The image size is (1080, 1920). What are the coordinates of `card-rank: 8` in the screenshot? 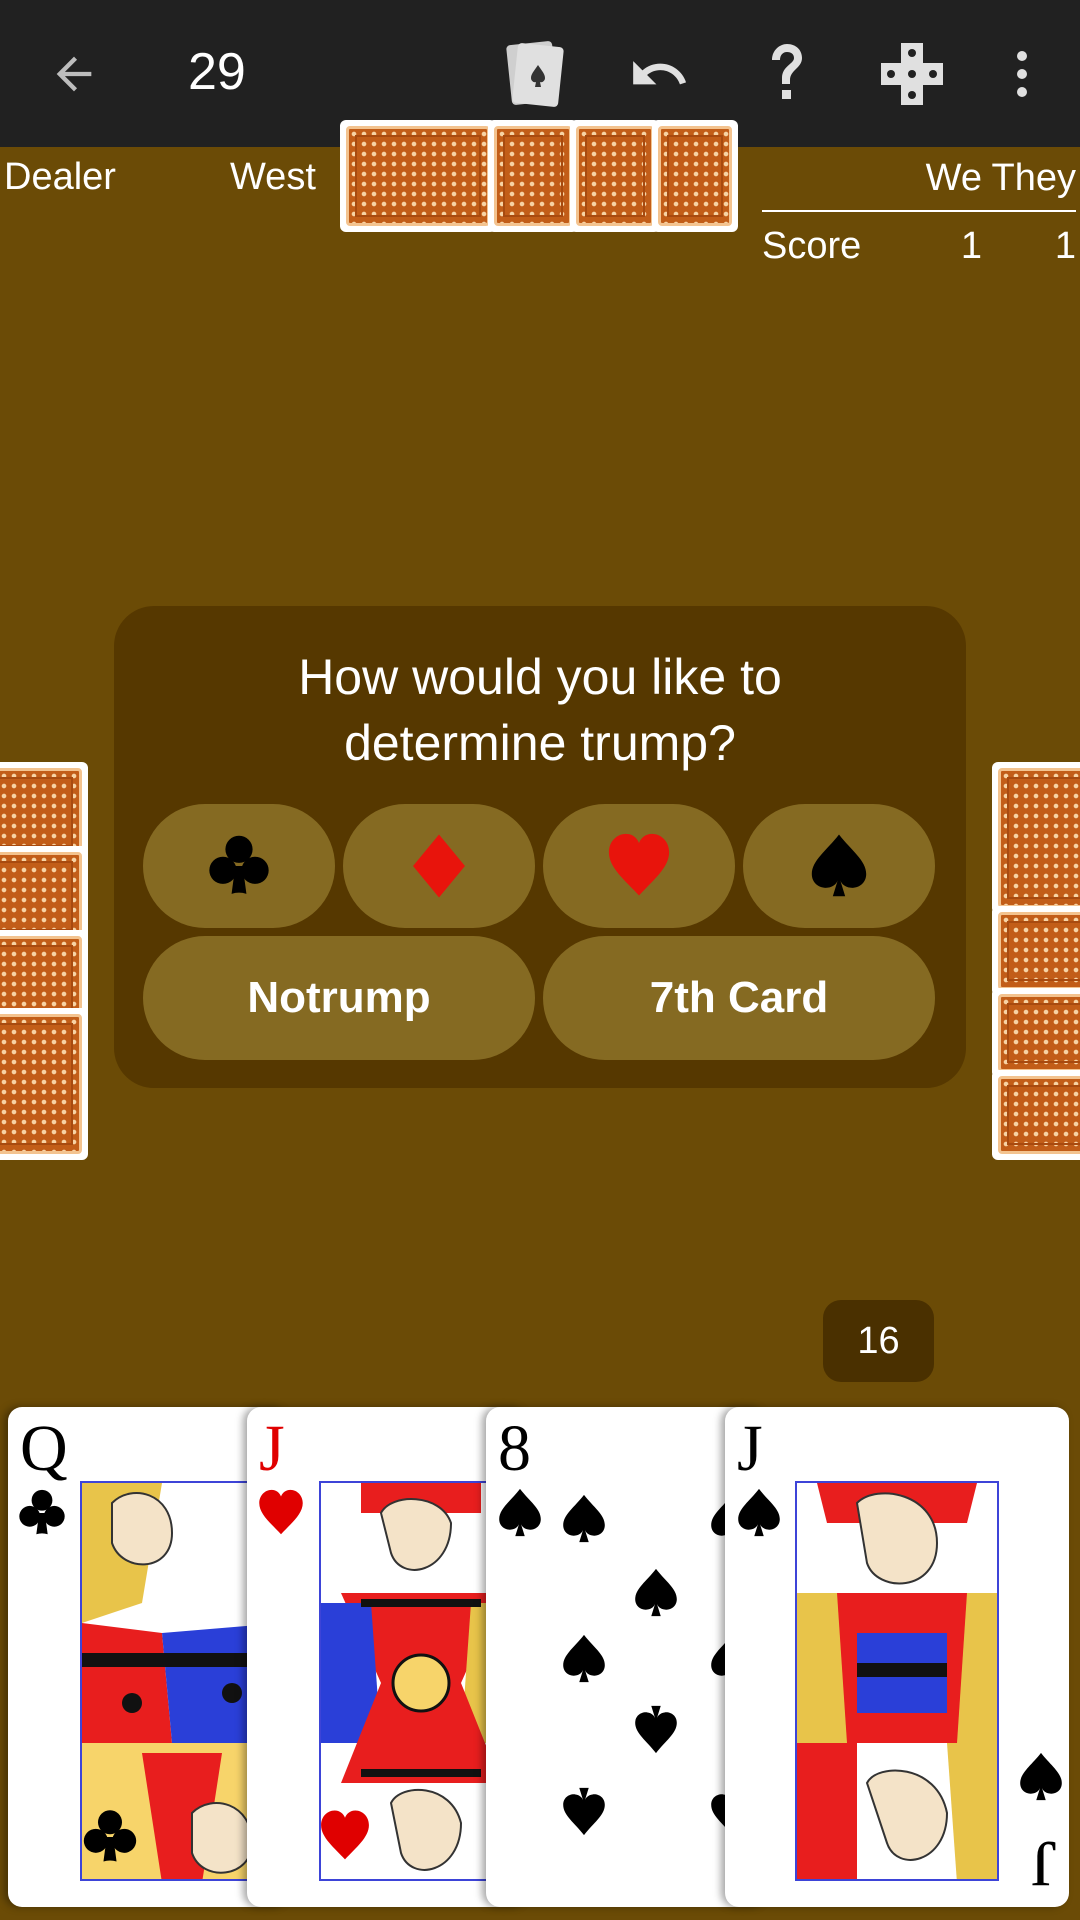 It's located at (514, 1448).